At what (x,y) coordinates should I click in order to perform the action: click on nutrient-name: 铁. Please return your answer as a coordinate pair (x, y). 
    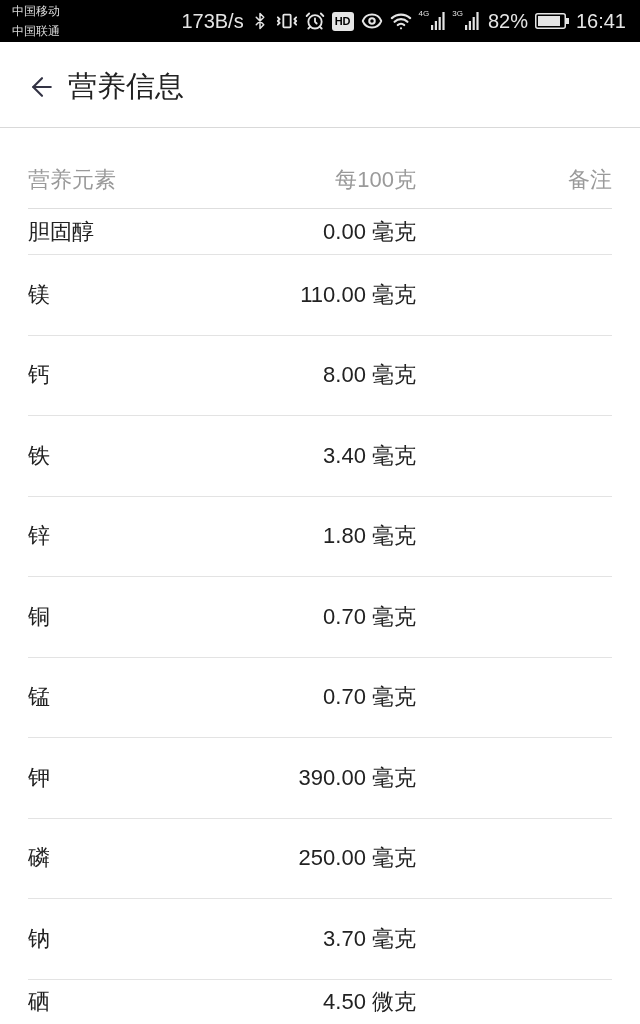
    Looking at the image, I should click on (39, 455).